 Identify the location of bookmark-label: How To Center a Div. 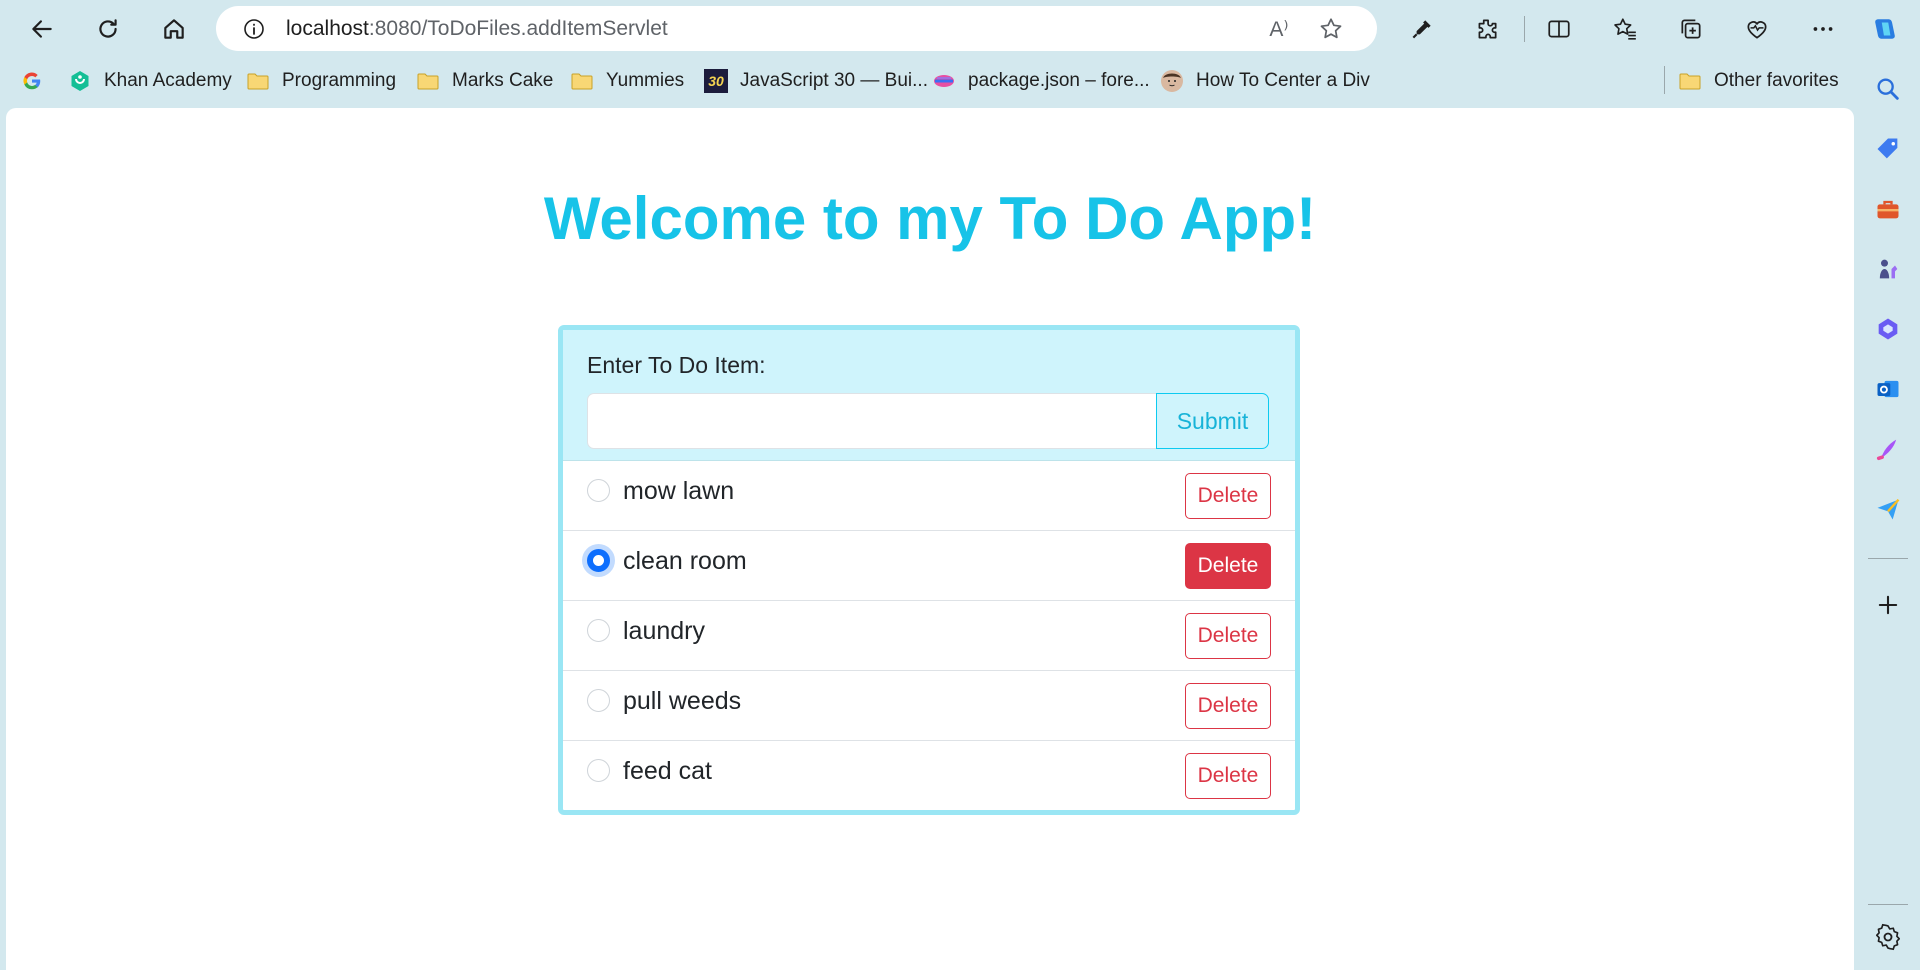
(1283, 80).